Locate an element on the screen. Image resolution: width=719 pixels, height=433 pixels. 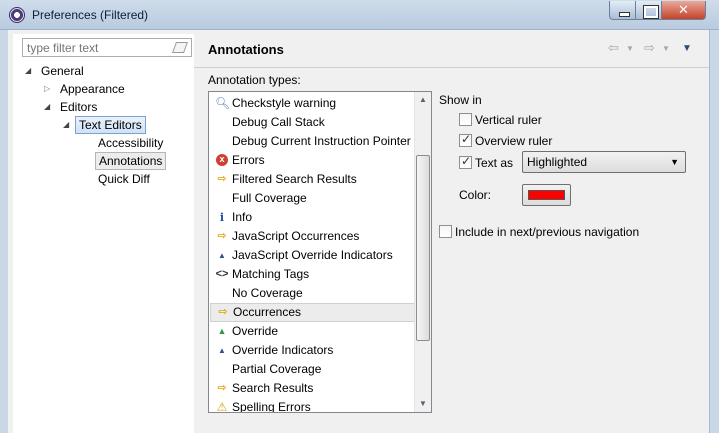
vertical-ruler-label: Vertical ruler is located at coordinates (508, 120).